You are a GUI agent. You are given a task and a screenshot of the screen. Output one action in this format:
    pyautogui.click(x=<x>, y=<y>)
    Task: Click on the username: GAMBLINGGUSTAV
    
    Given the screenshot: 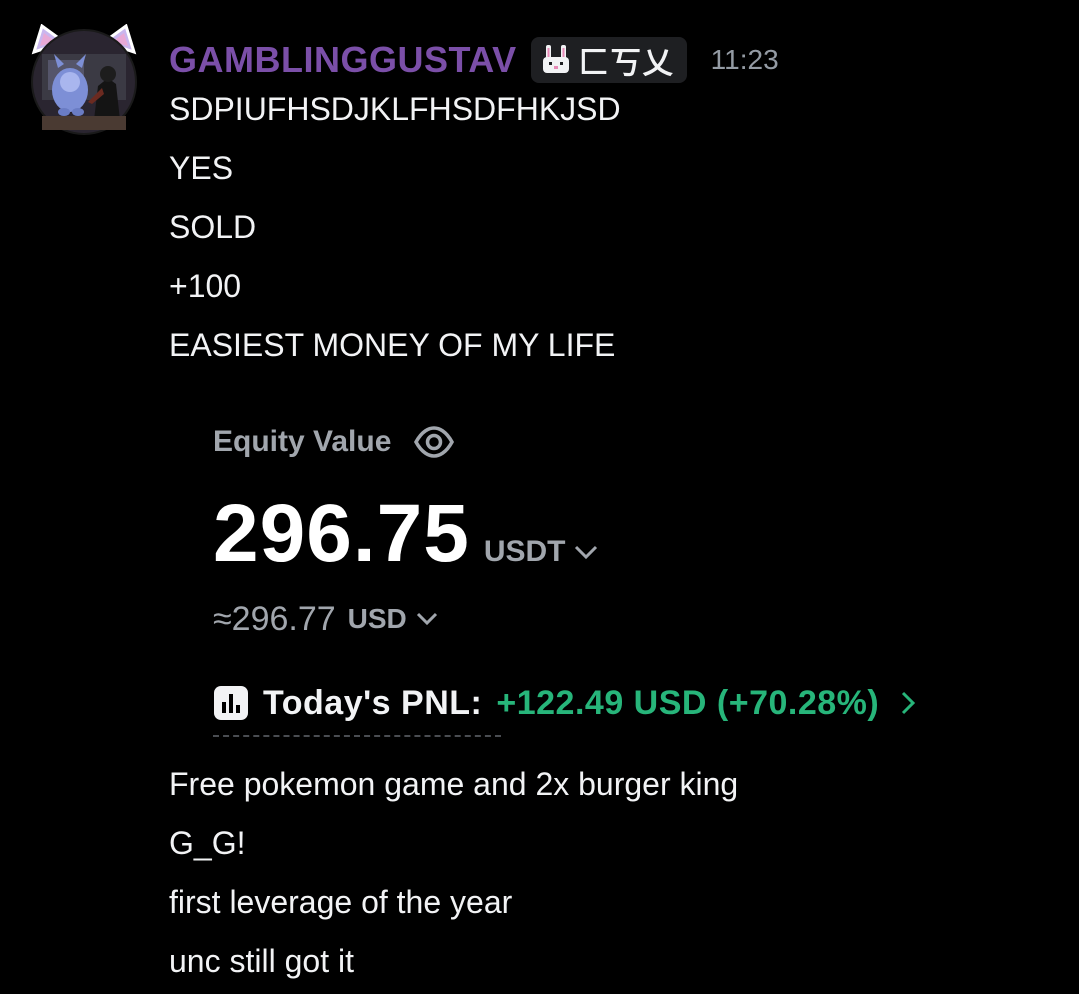 What is the action you would take?
    pyautogui.click(x=343, y=60)
    